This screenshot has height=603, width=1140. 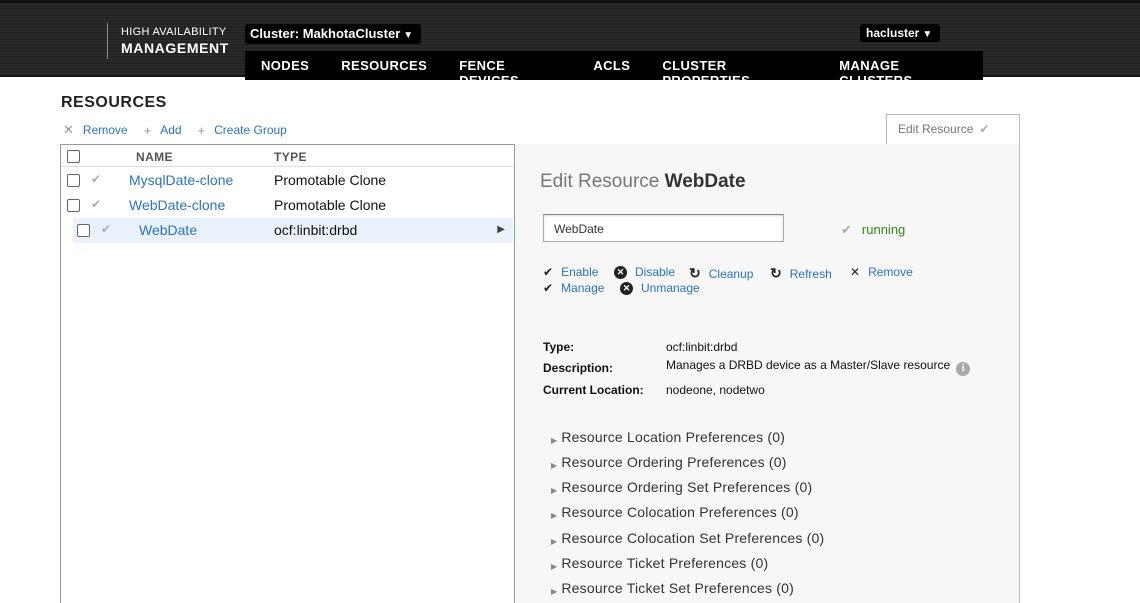 I want to click on tab-acls: ACLS, so click(x=611, y=65).